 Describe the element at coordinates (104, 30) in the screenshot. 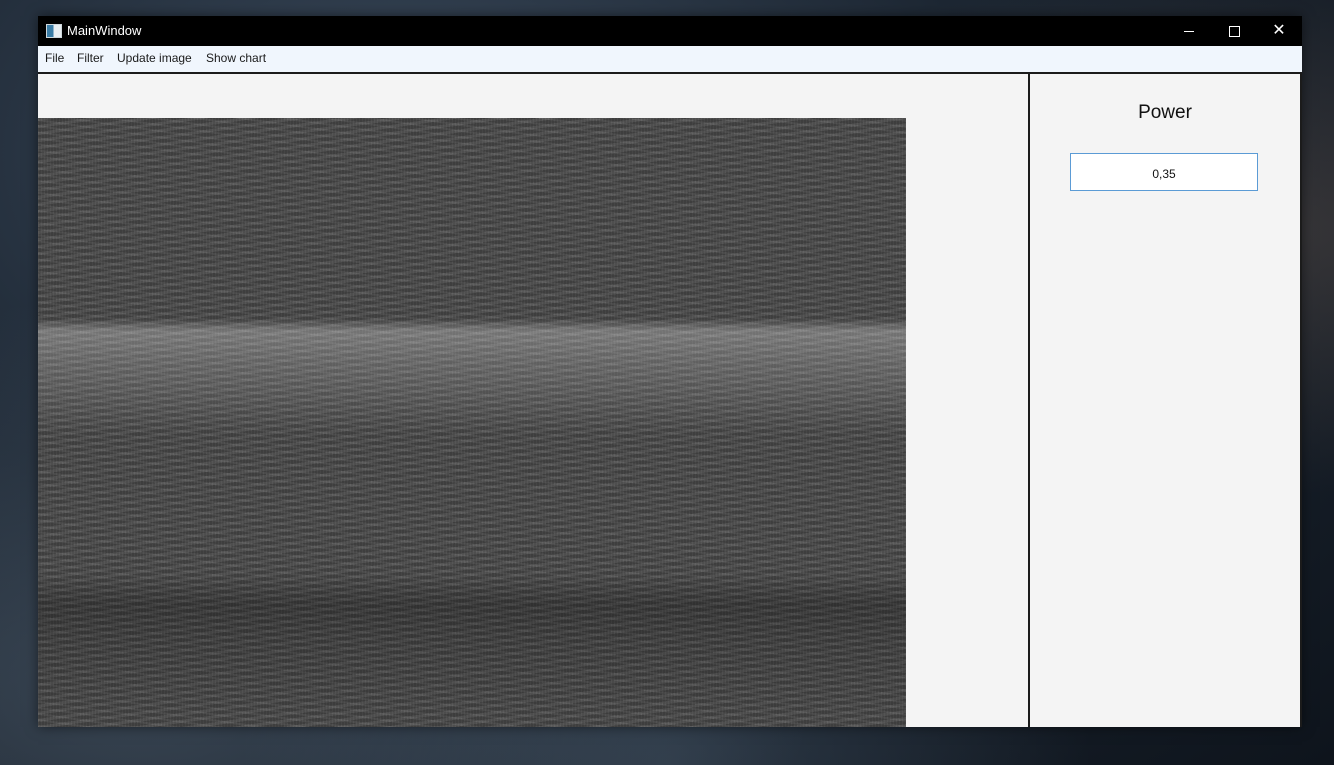

I see `window-title: MainWindow` at that location.